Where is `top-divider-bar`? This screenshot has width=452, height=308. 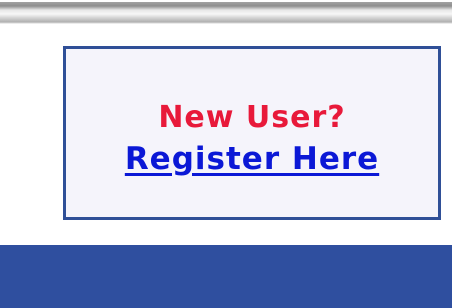 top-divider-bar is located at coordinates (226, 14).